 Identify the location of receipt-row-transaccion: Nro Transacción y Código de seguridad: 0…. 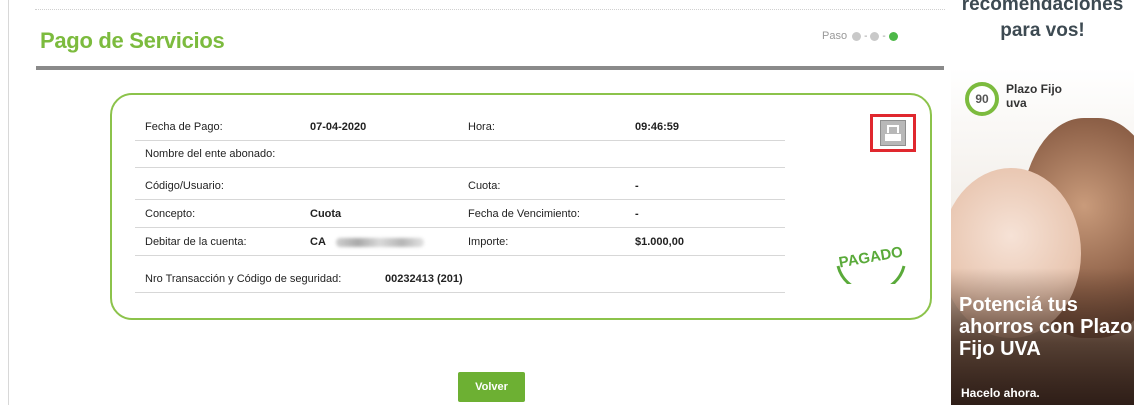
(460, 279).